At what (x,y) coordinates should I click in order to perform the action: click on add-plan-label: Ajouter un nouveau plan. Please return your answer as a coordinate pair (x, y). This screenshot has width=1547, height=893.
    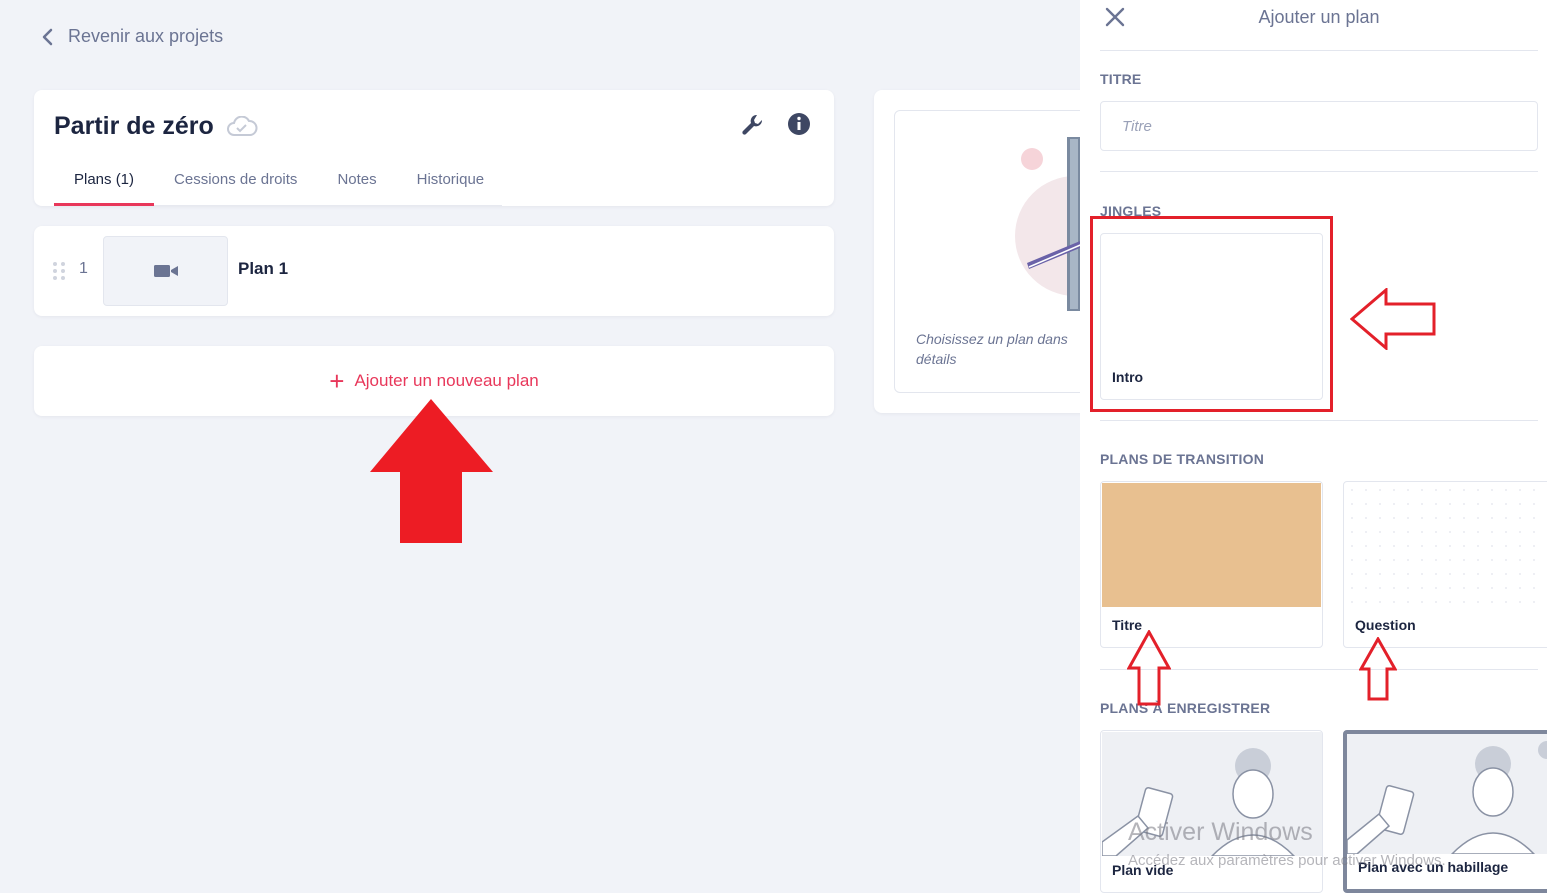
    Looking at the image, I should click on (446, 380).